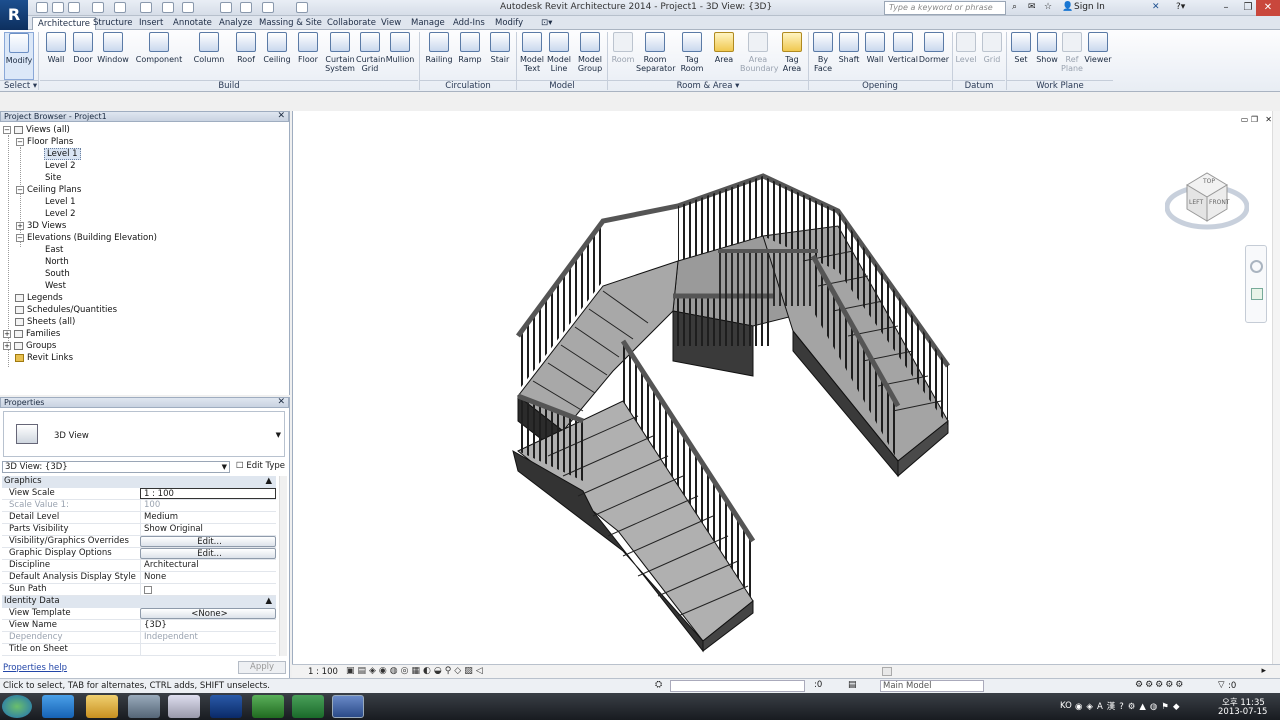 The height and width of the screenshot is (720, 1280). Describe the element at coordinates (1221, 685) in the screenshot. I see `filter-icon: ▽` at that location.